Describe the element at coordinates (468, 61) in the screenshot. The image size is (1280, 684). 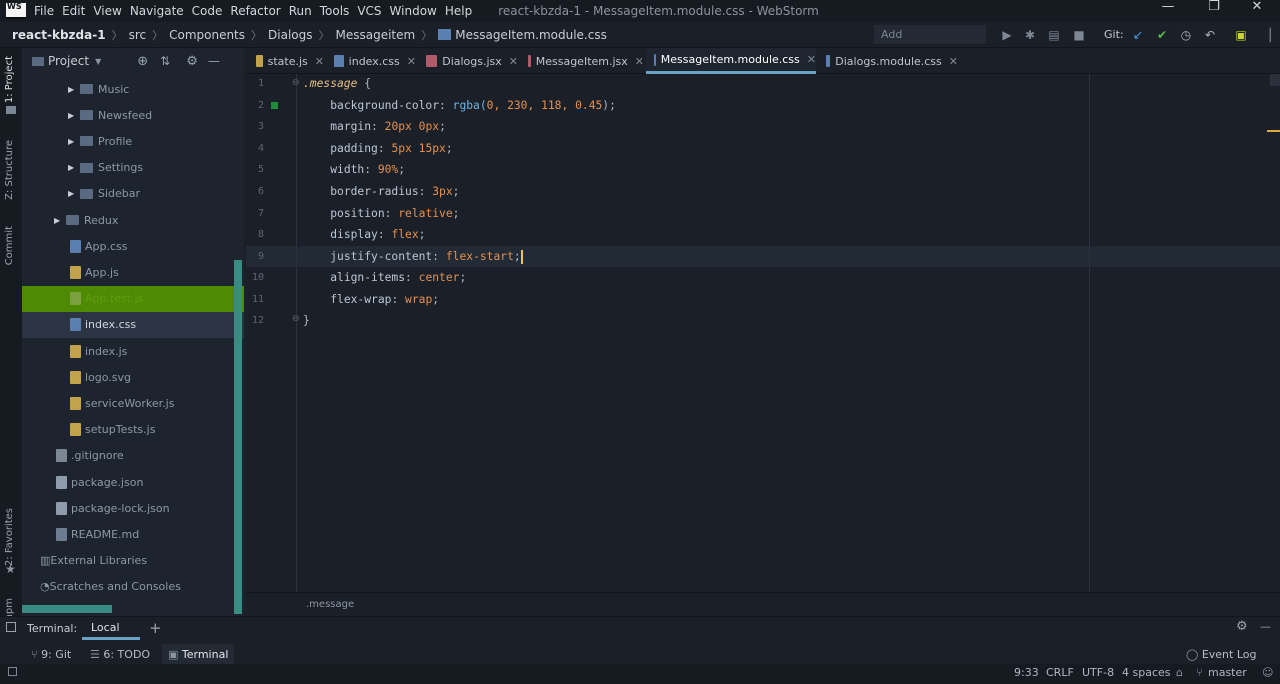
I see `tab-dialogs-jsx: Dialogs.jsx ✕` at that location.